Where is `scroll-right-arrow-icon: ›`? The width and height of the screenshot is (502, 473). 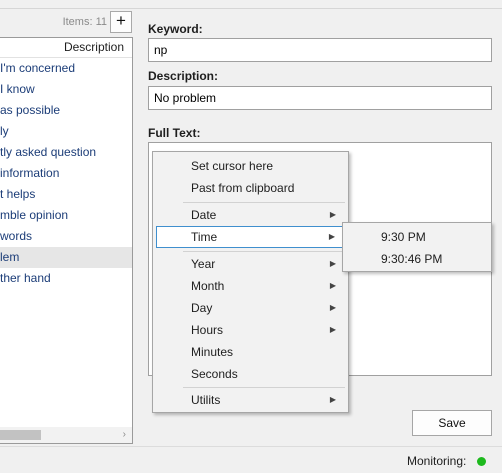 scroll-right-arrow-icon: › is located at coordinates (124, 435).